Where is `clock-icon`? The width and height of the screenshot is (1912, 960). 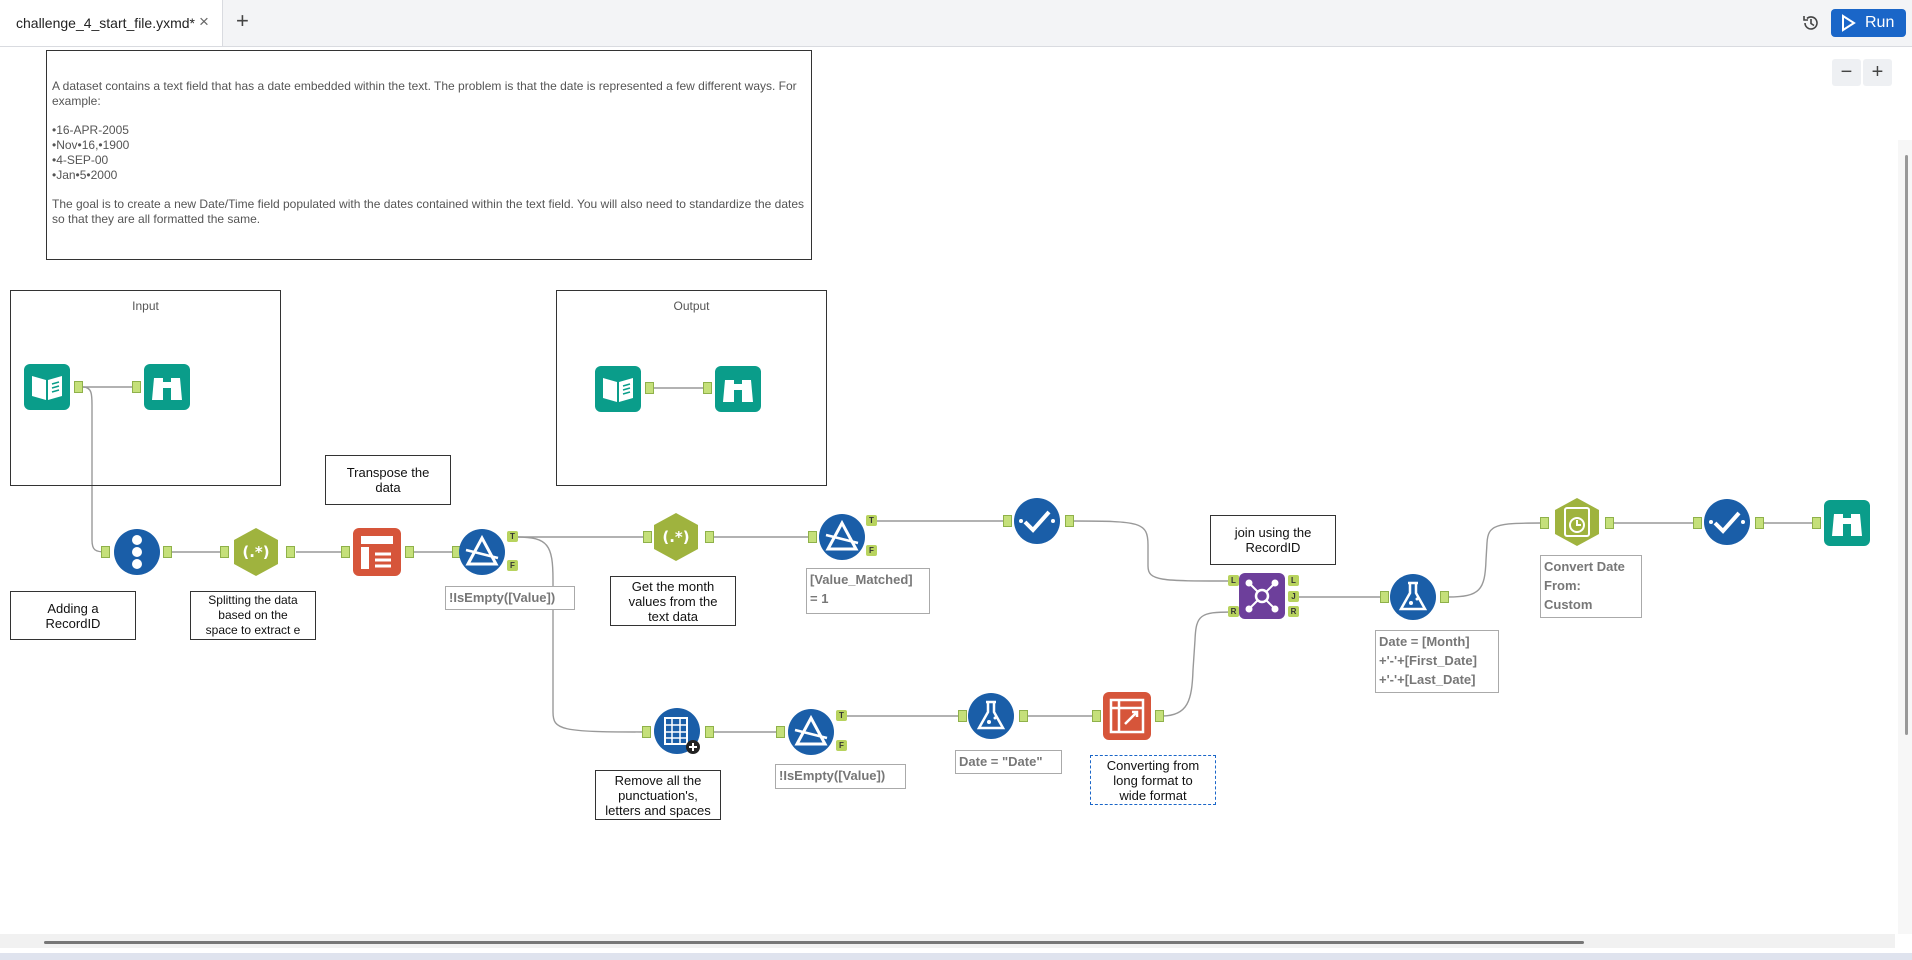
clock-icon is located at coordinates (1577, 522).